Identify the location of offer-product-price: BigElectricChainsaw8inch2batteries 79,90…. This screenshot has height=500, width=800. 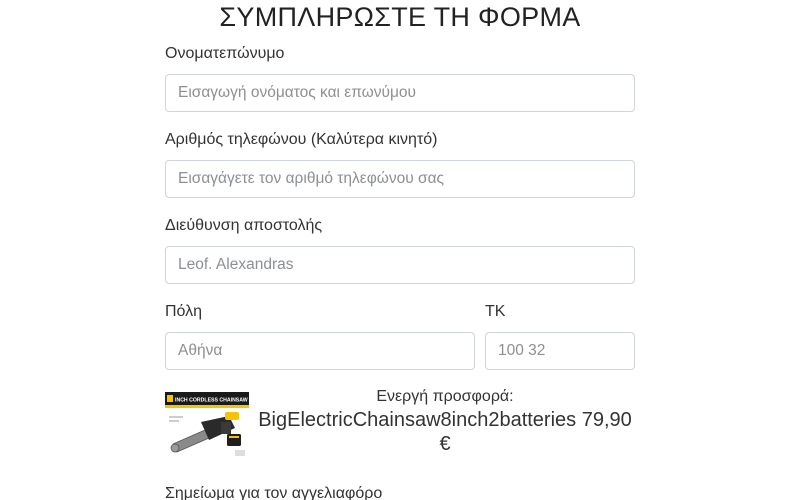
(445, 432).